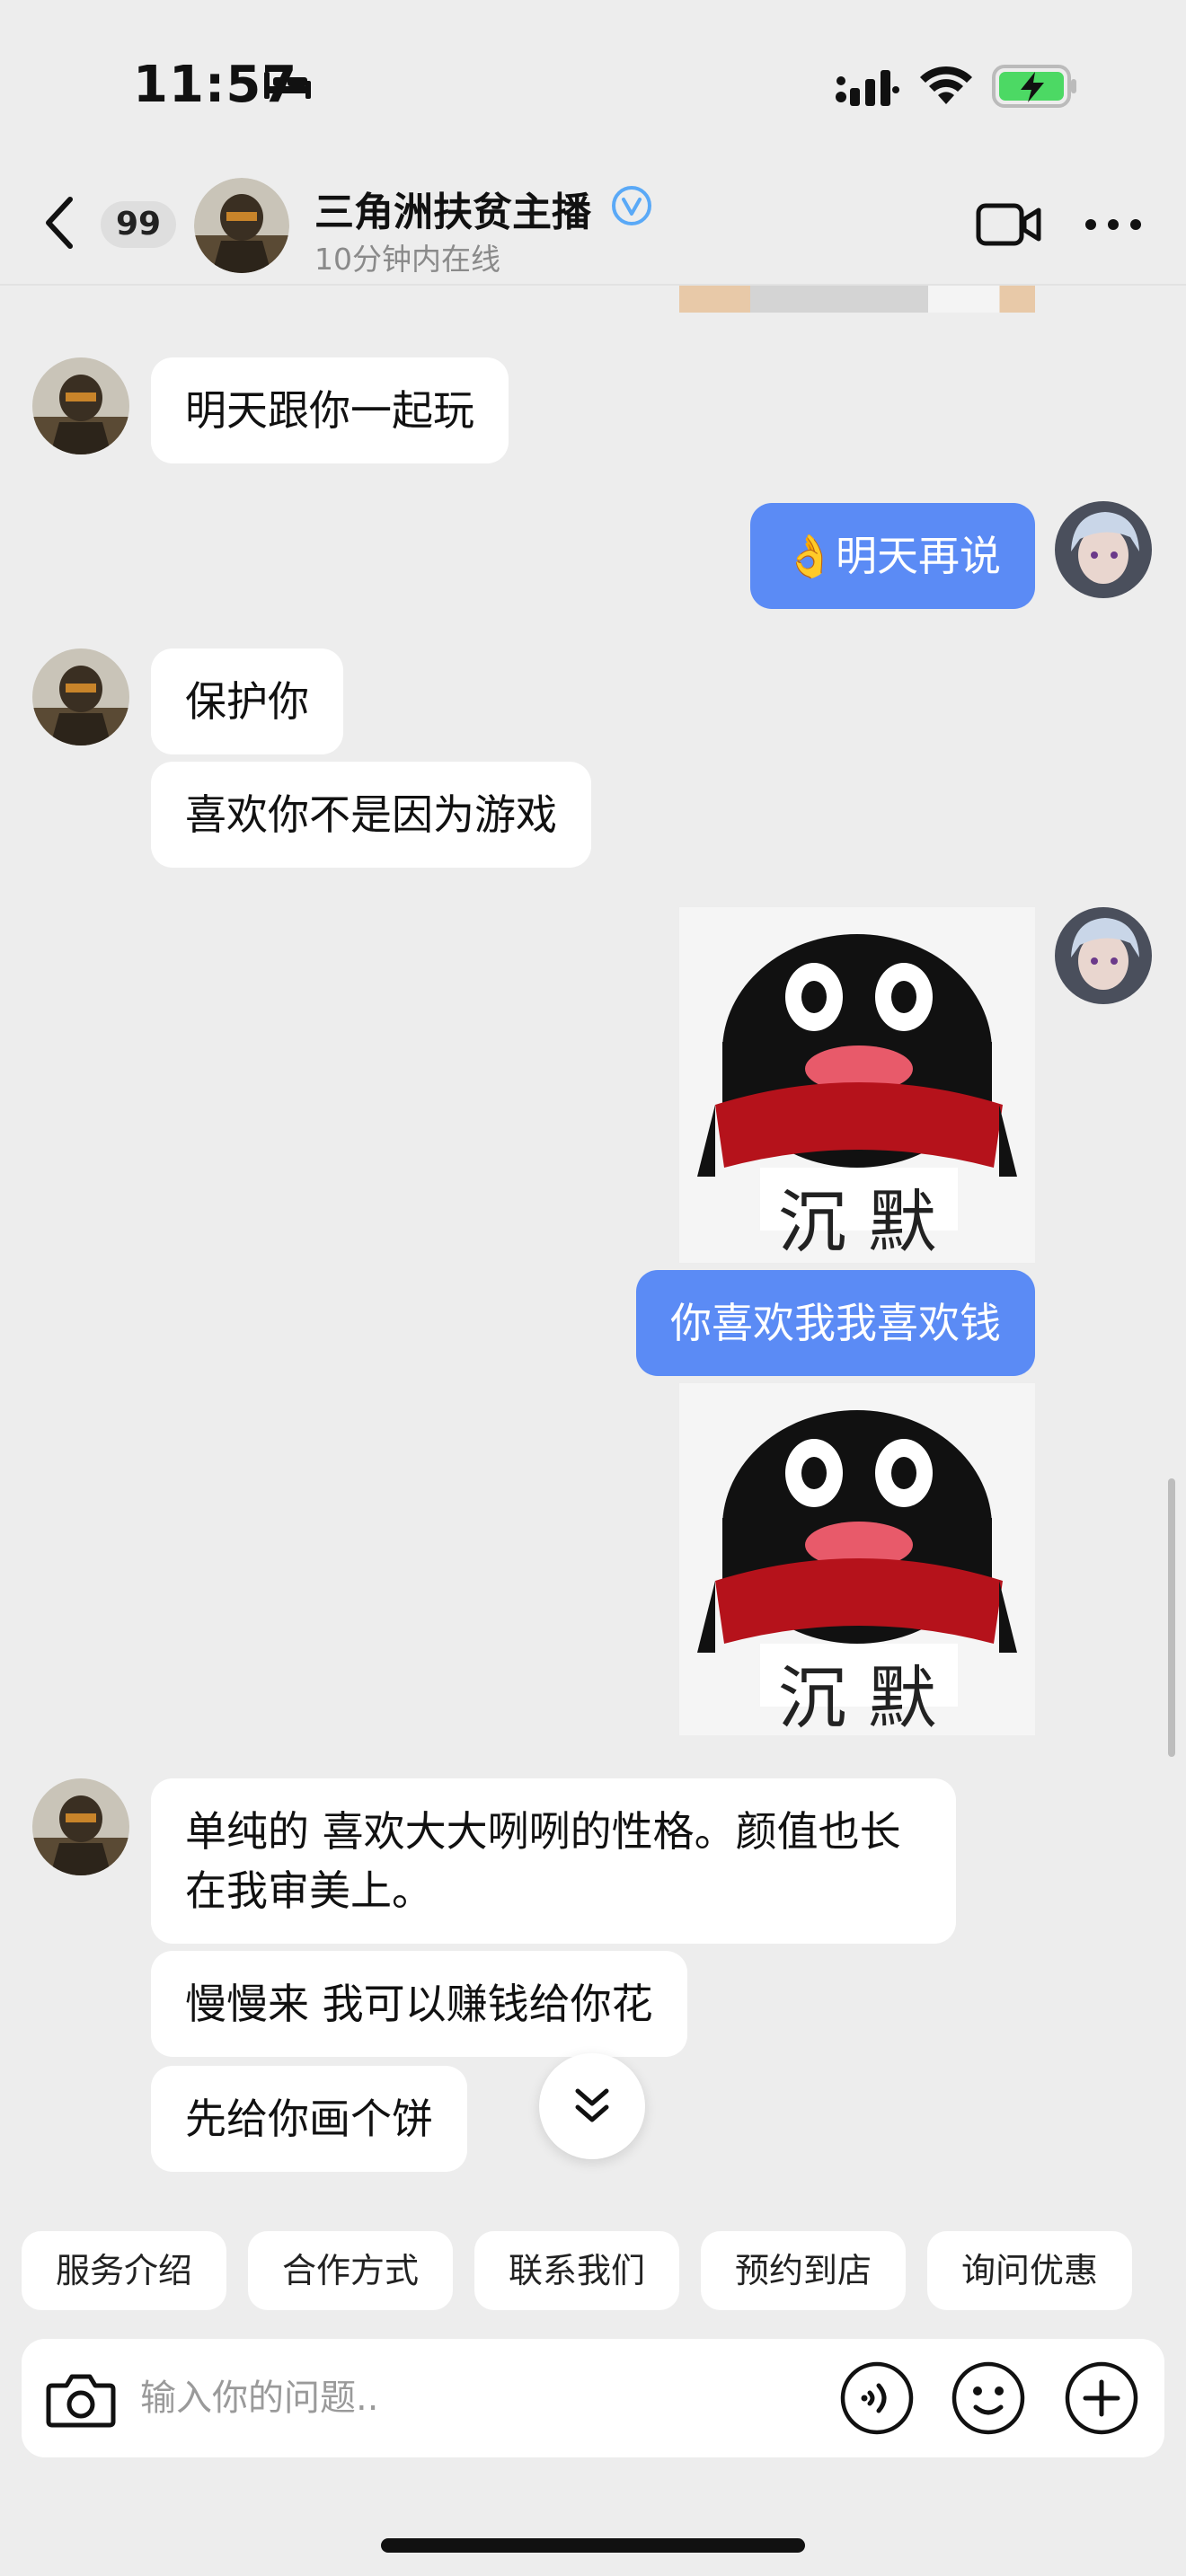 Image resolution: width=1186 pixels, height=2576 pixels. Describe the element at coordinates (1009, 224) in the screenshot. I see `video-call-icon` at that location.